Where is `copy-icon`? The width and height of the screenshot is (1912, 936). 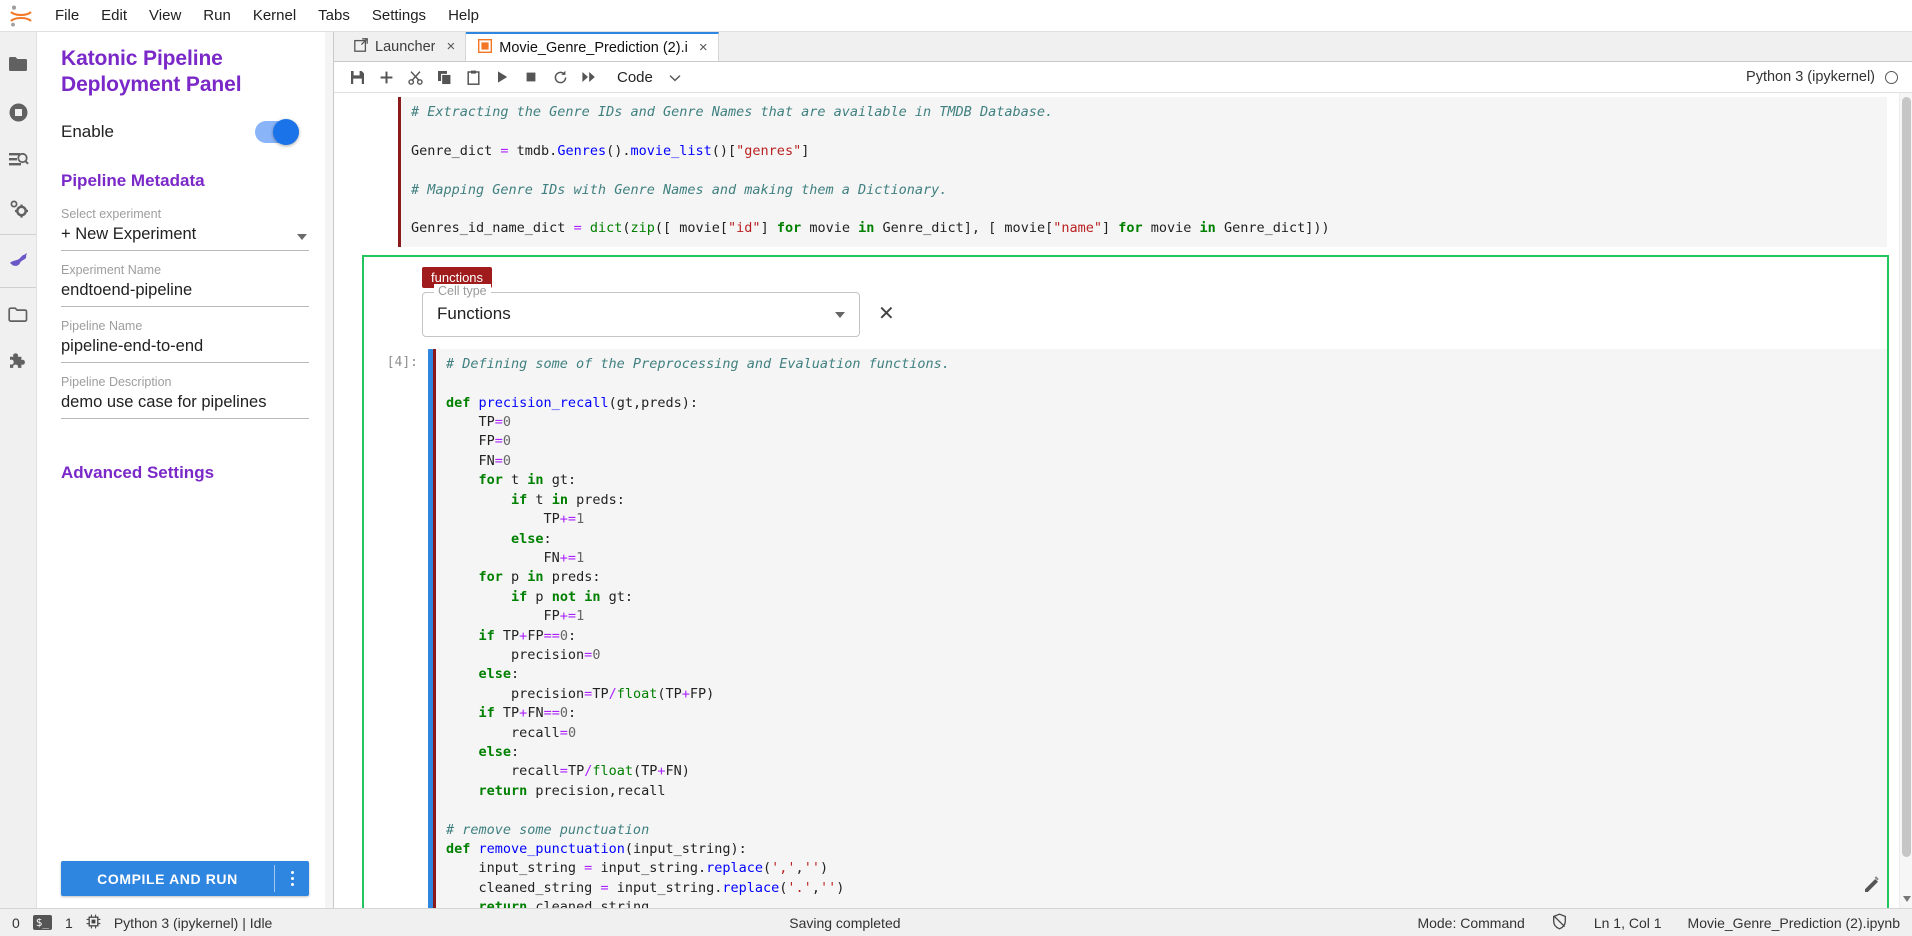 copy-icon is located at coordinates (444, 77).